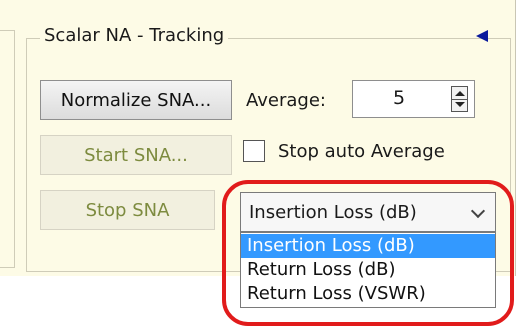  Describe the element at coordinates (254, 151) in the screenshot. I see `stop-auto-average-checkbox` at that location.